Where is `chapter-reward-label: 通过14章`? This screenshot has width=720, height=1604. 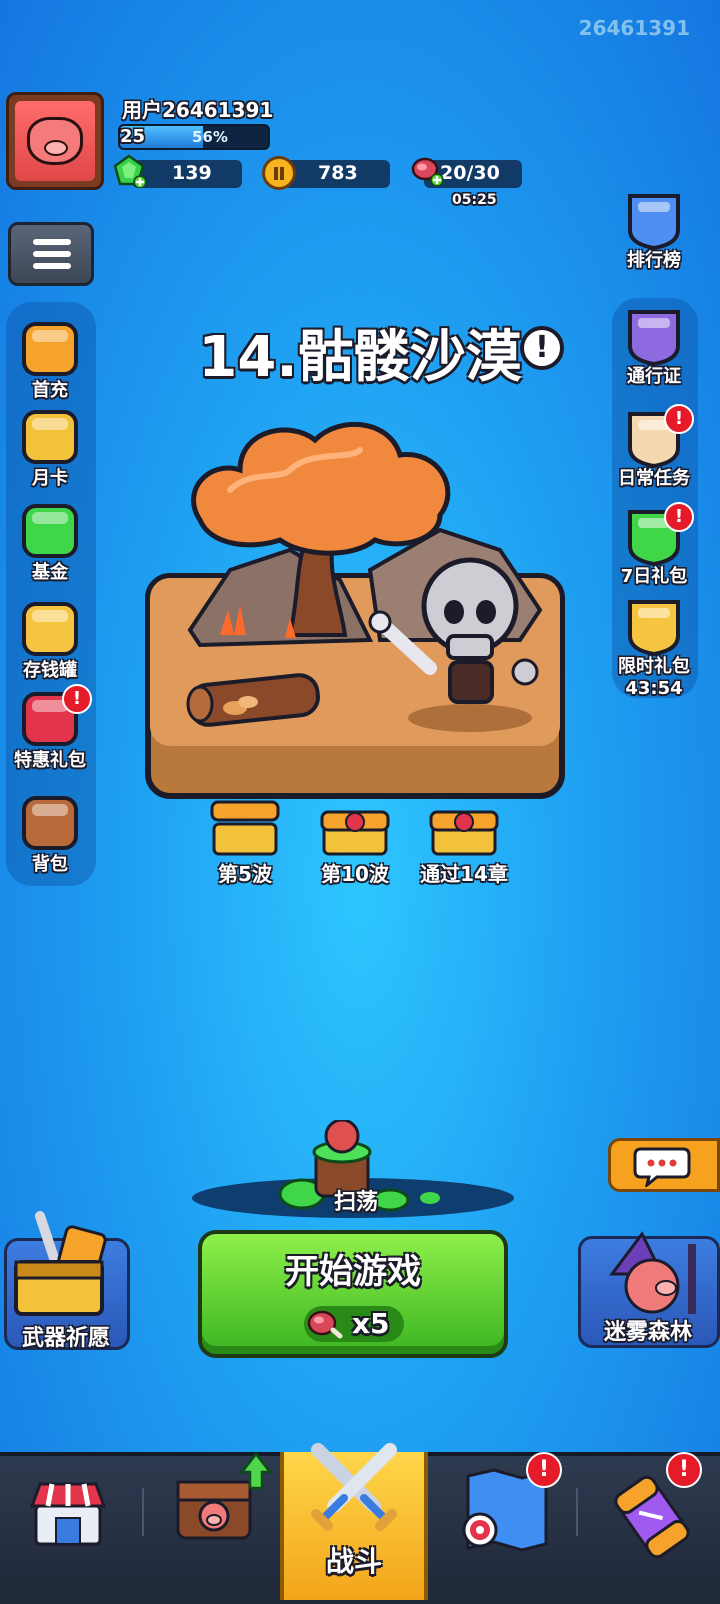 chapter-reward-label: 通过14章 is located at coordinates (464, 874).